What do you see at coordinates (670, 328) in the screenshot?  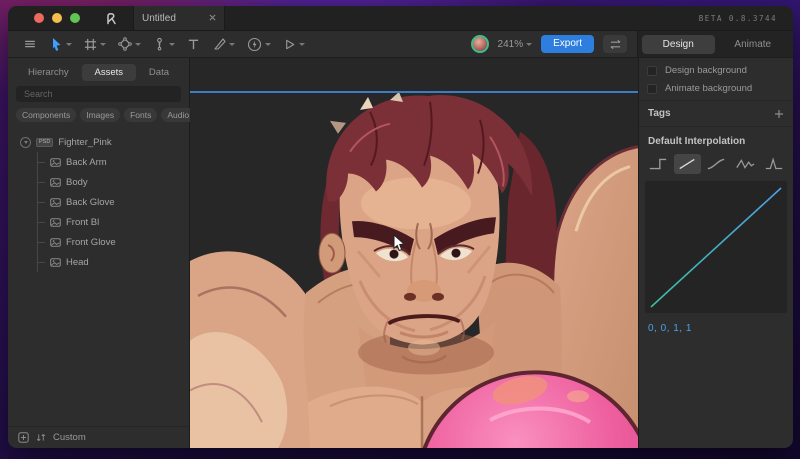 I see `curve-values-label: 0, 0, 1, 1` at bounding box center [670, 328].